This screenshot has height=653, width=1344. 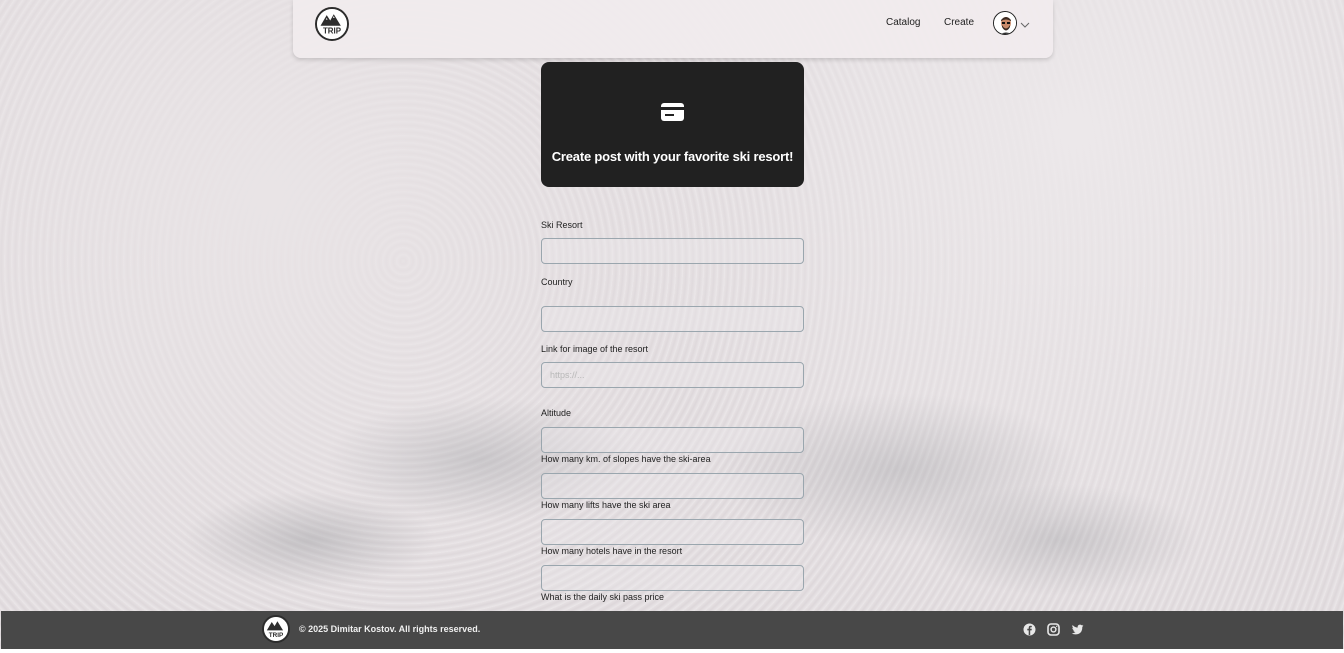 I want to click on avatar, so click(x=1005, y=23).